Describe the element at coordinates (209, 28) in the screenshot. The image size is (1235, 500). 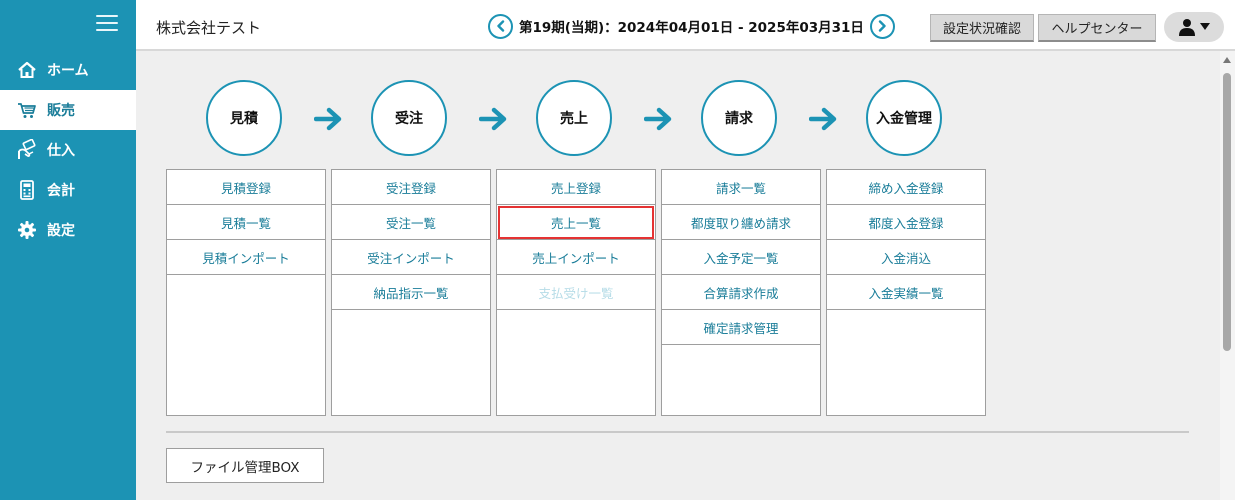
I see `company-name: 株式会社テスト` at that location.